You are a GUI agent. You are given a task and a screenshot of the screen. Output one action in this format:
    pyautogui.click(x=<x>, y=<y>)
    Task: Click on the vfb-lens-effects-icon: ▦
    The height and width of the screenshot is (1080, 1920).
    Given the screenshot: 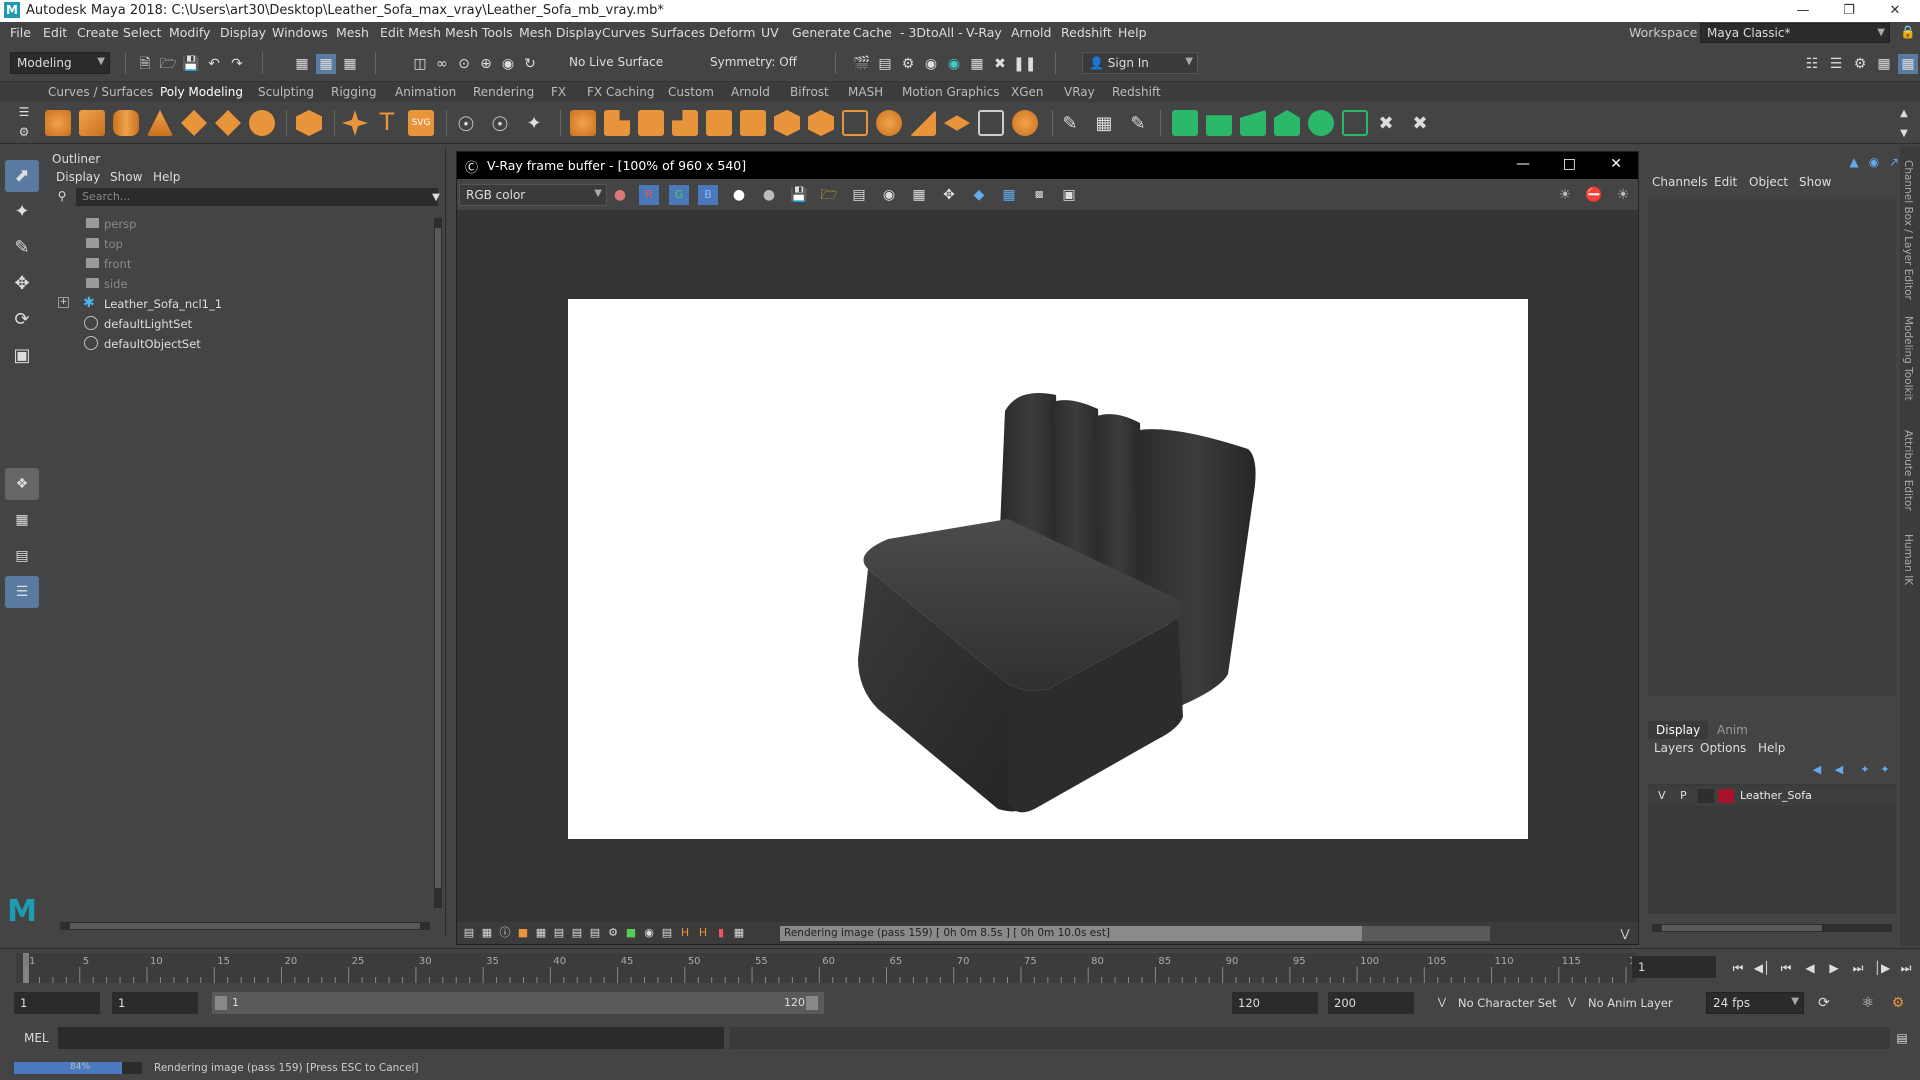 What is the action you would take?
    pyautogui.click(x=487, y=933)
    